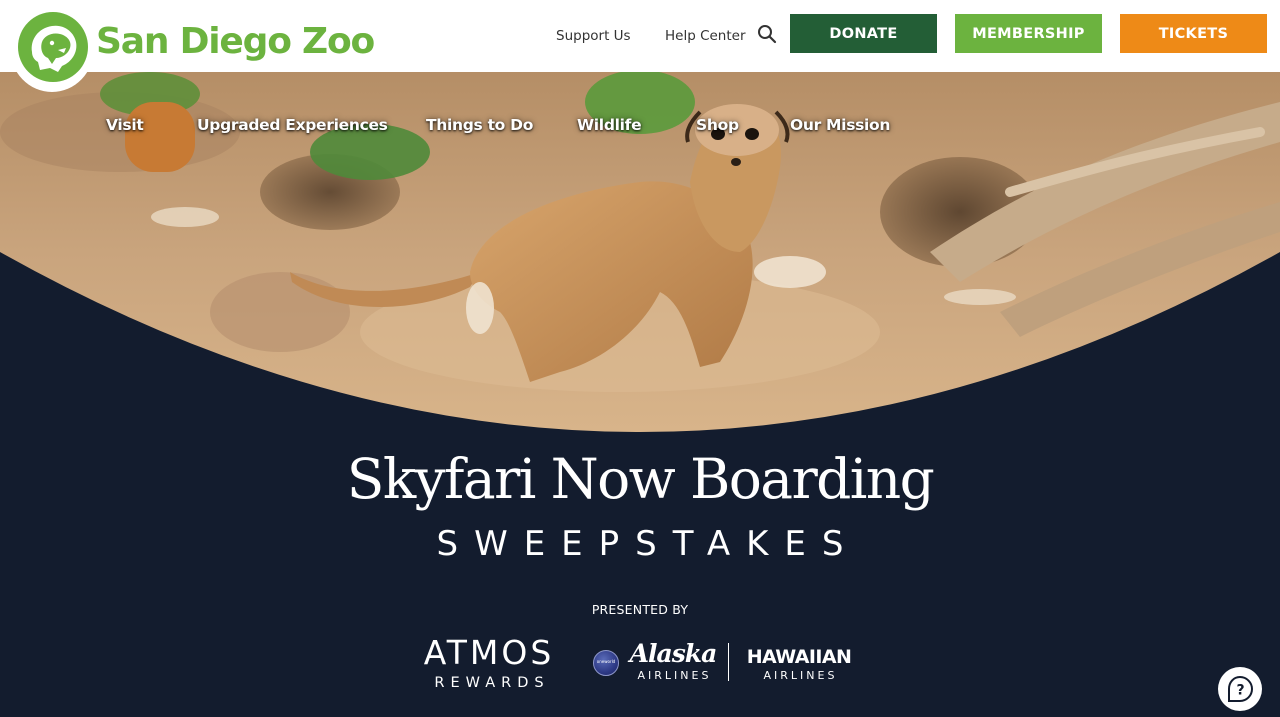  I want to click on help-center-link: Help Center, so click(705, 36).